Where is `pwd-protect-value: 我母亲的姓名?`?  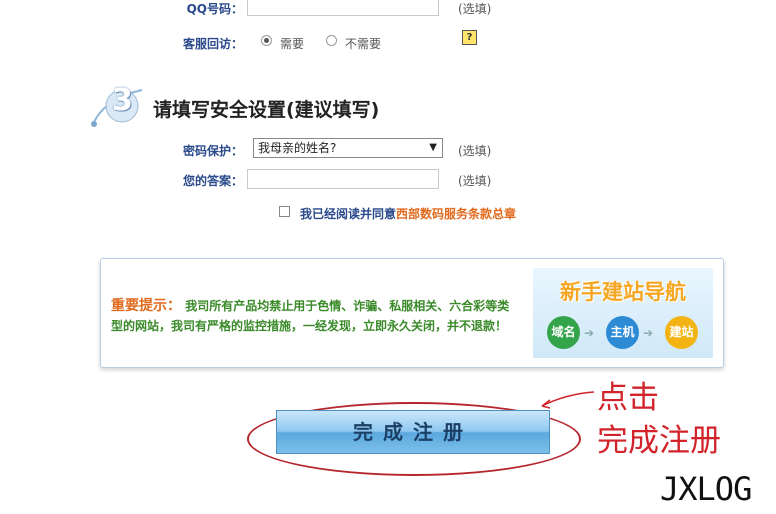
pwd-protect-value: 我母亲的姓名? is located at coordinates (297, 148).